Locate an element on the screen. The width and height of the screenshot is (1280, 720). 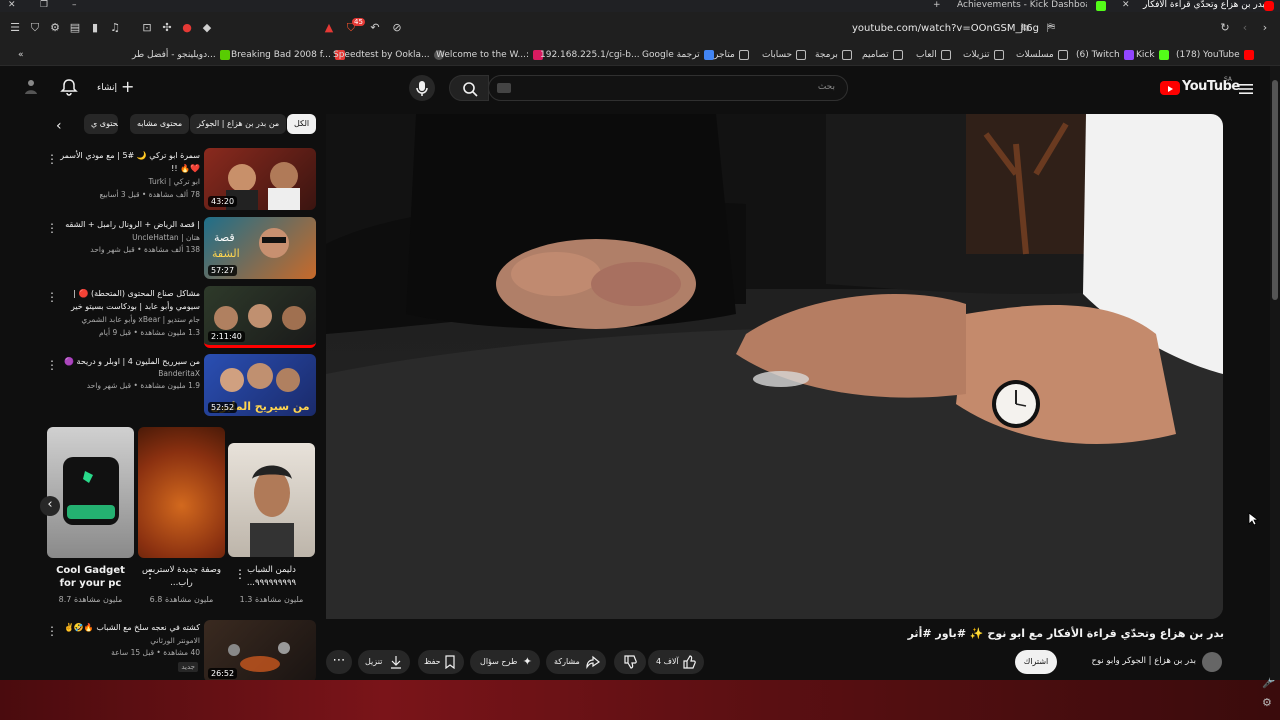
search-button is located at coordinates (469, 88).